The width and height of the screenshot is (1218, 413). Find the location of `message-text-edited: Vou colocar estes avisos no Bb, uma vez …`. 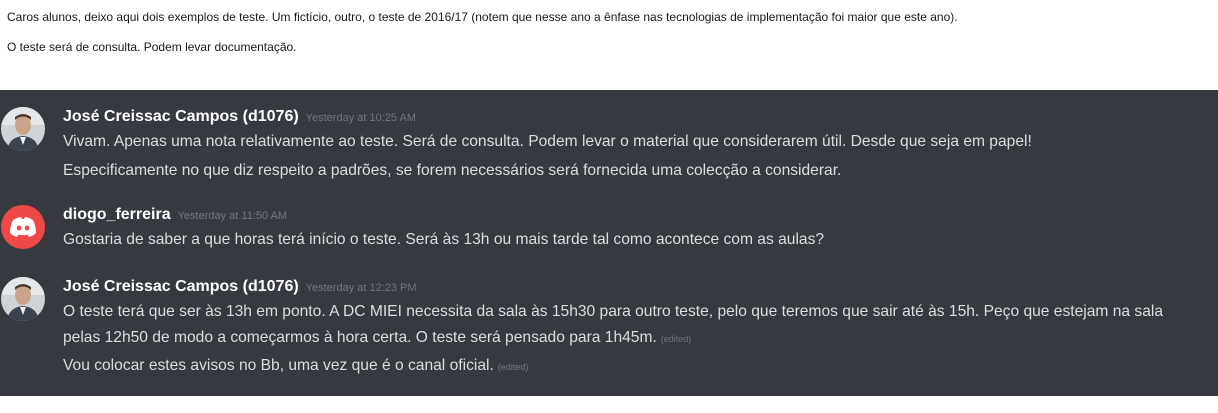

message-text-edited: Vou colocar estes avisos no Bb, uma vez … is located at coordinates (633, 366).